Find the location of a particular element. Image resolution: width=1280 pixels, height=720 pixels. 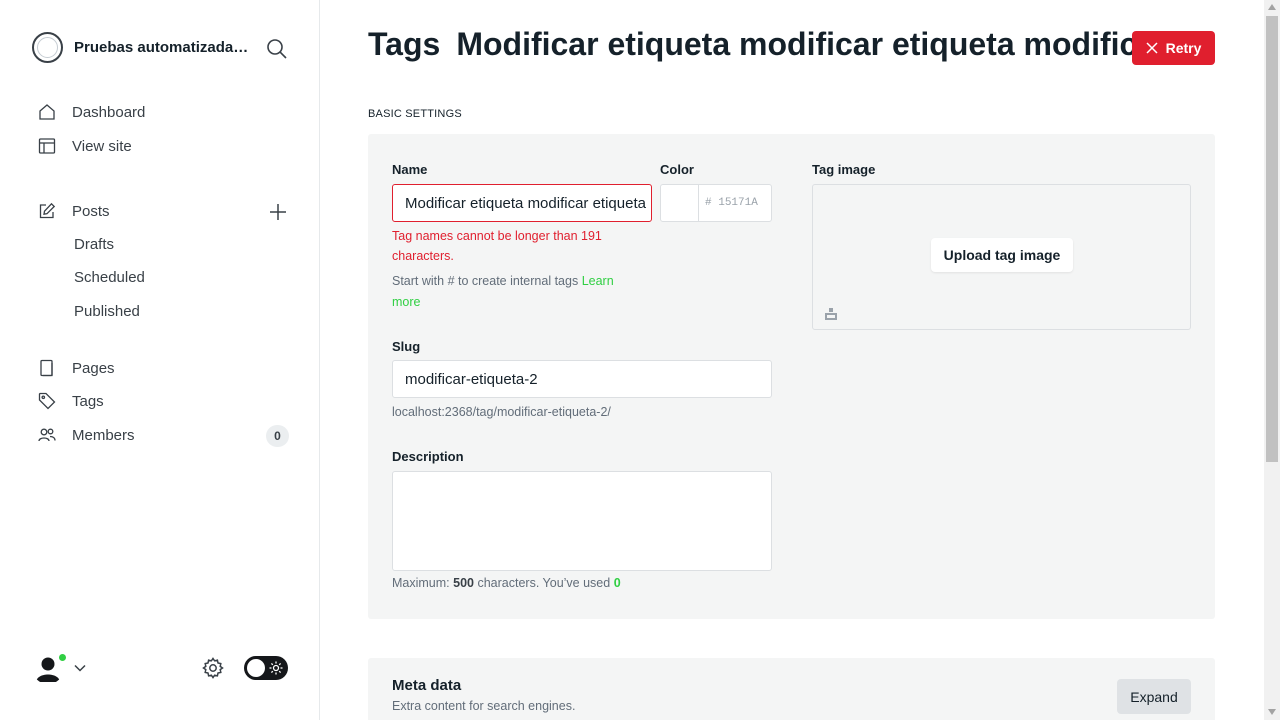

count-prefix: Maximum: is located at coordinates (421, 583).